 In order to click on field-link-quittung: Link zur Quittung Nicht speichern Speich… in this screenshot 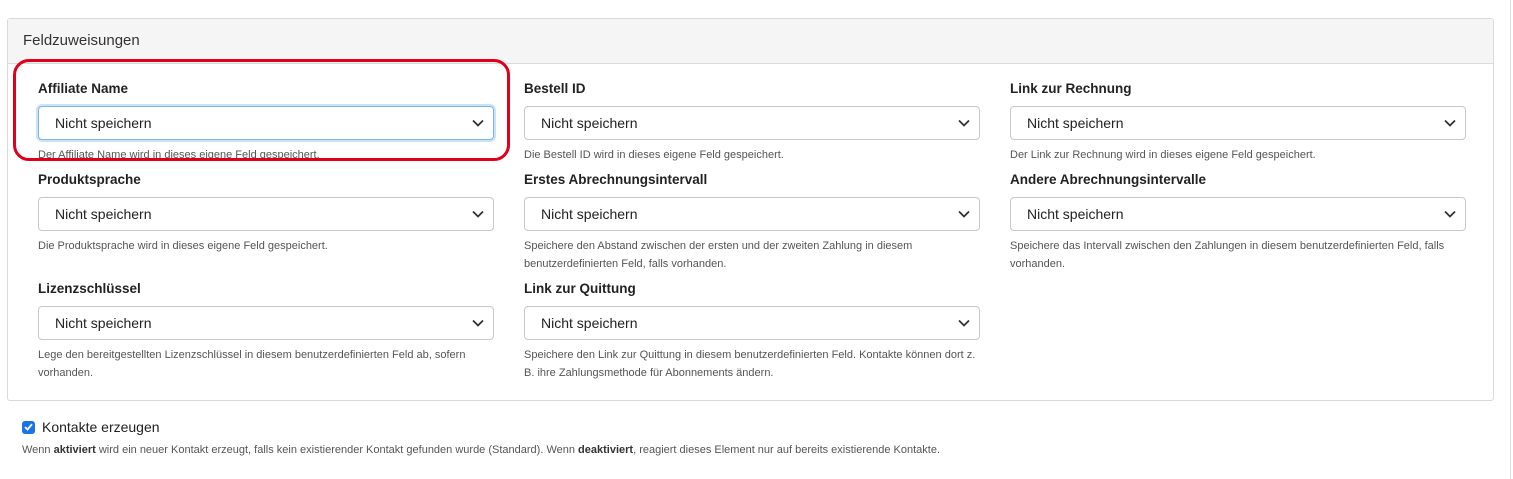, I will do `click(752, 331)`.